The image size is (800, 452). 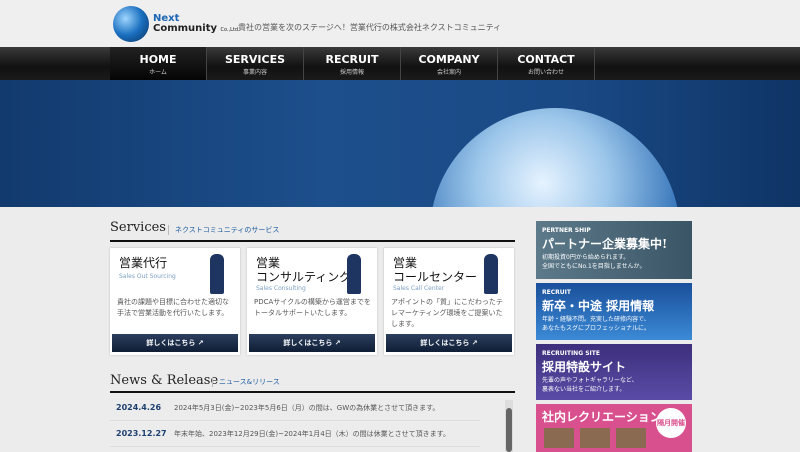 I want to click on card-en: Sales Consulting, so click(x=281, y=288).